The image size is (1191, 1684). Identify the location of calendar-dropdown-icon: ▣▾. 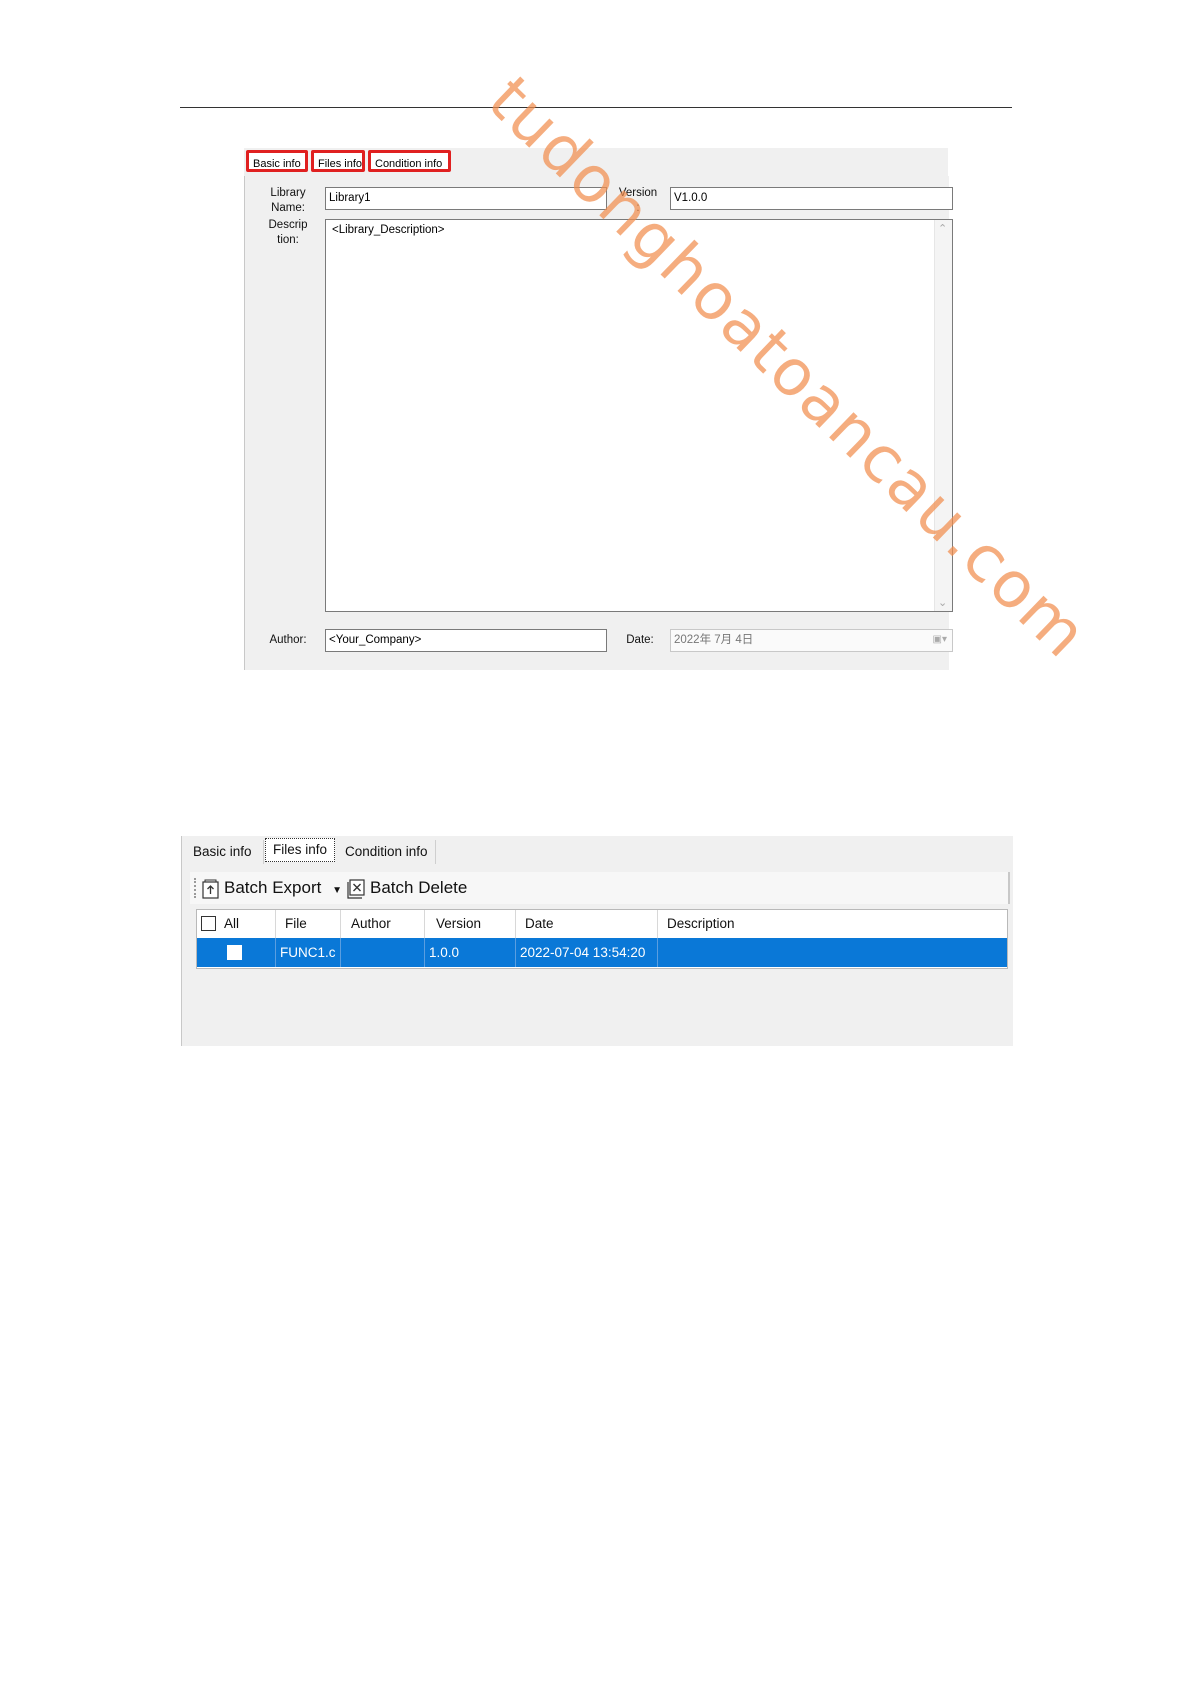
(940, 640).